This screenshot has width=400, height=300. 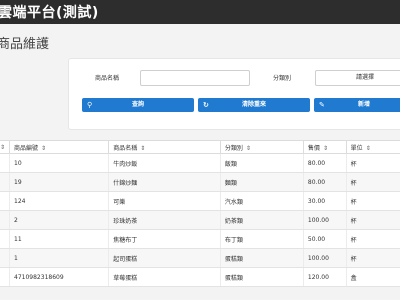 I want to click on table-row: 10 牛肉炒飯 飯類 80.00 杯, so click(x=200, y=163).